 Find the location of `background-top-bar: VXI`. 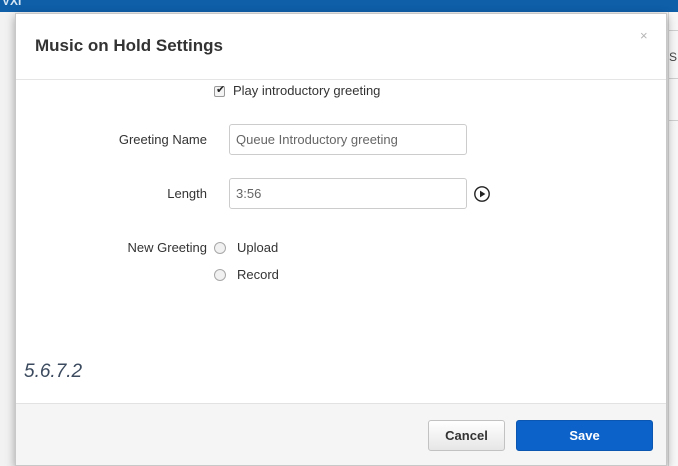

background-top-bar: VXI is located at coordinates (339, 6).